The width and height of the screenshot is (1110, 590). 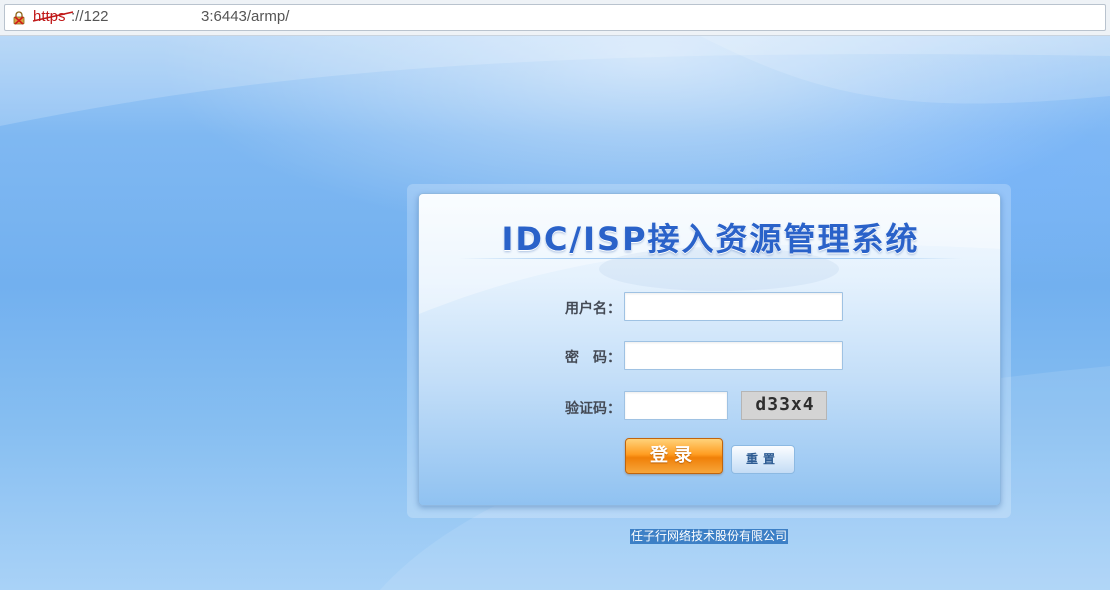 I want to click on url-host-start: ://122, so click(x=90, y=16).